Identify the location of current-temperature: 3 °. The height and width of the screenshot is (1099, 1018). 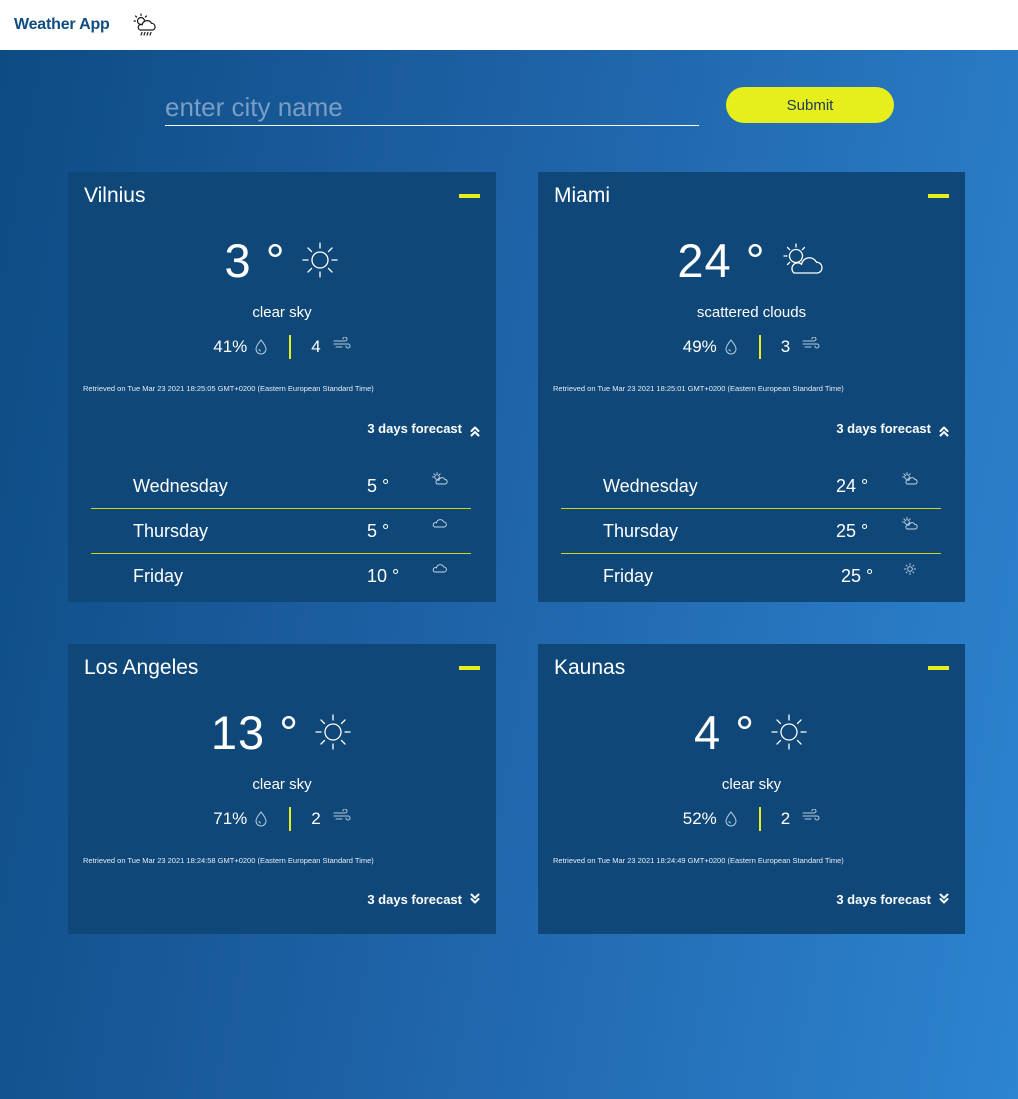
(282, 260).